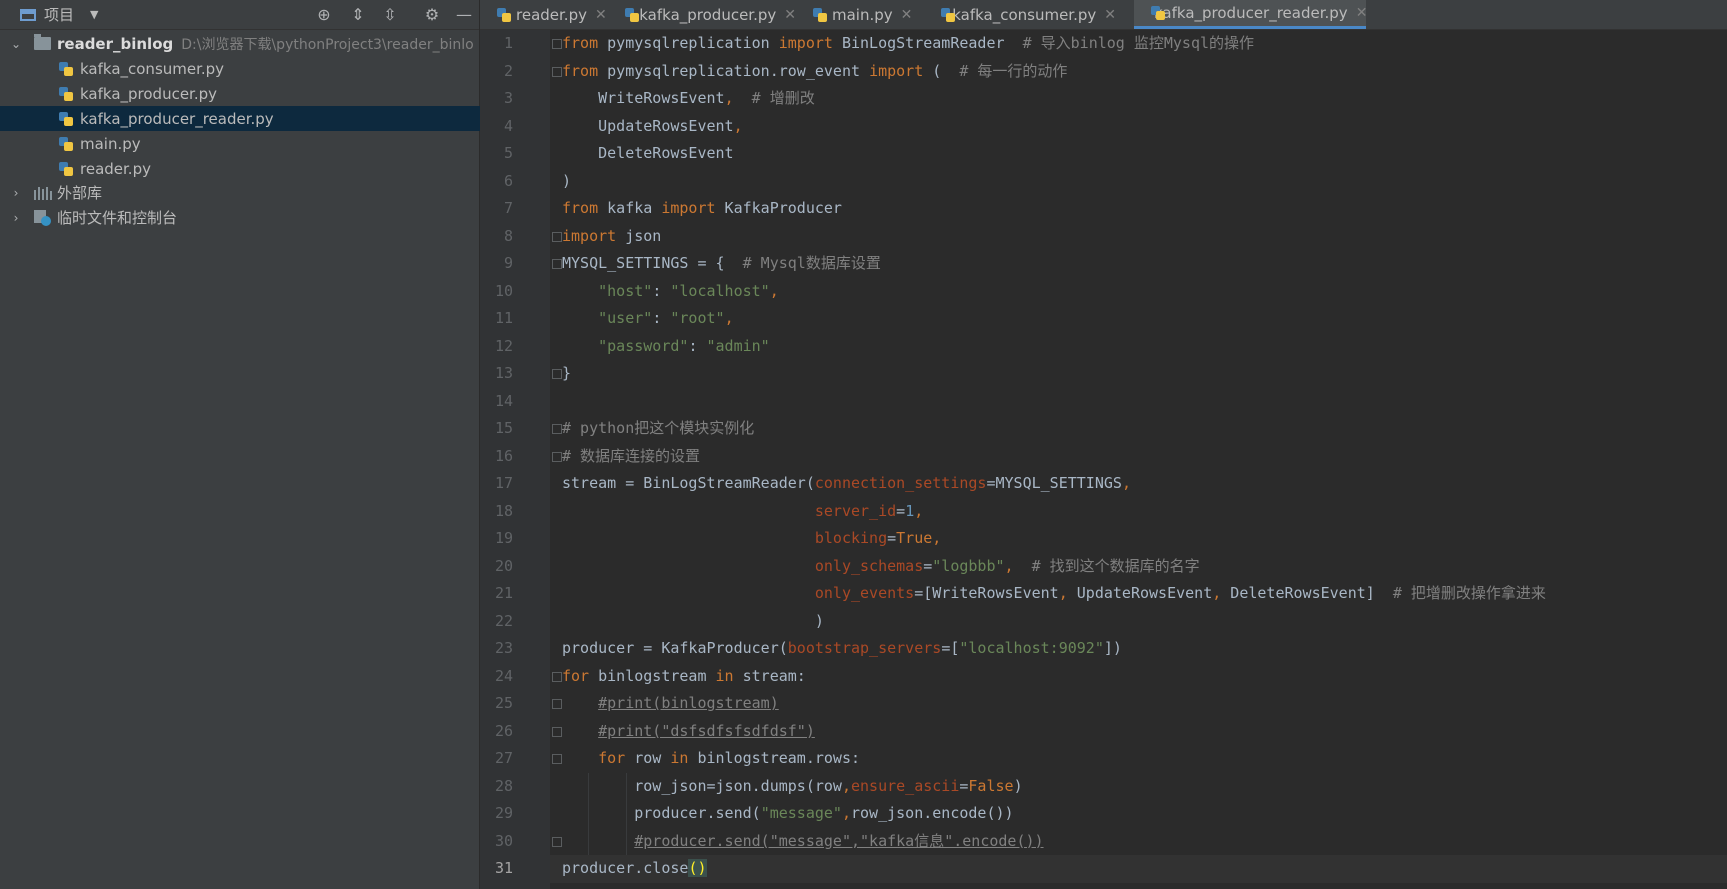 Image resolution: width=1727 pixels, height=889 pixels. What do you see at coordinates (688, 208) in the screenshot?
I see `code-token: import` at bounding box center [688, 208].